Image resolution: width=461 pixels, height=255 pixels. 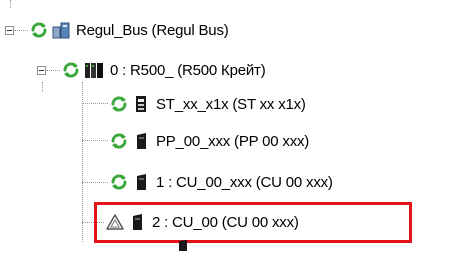 I want to click on tree-item-label: Regul_Bus (Regul Bus), so click(x=152, y=30).